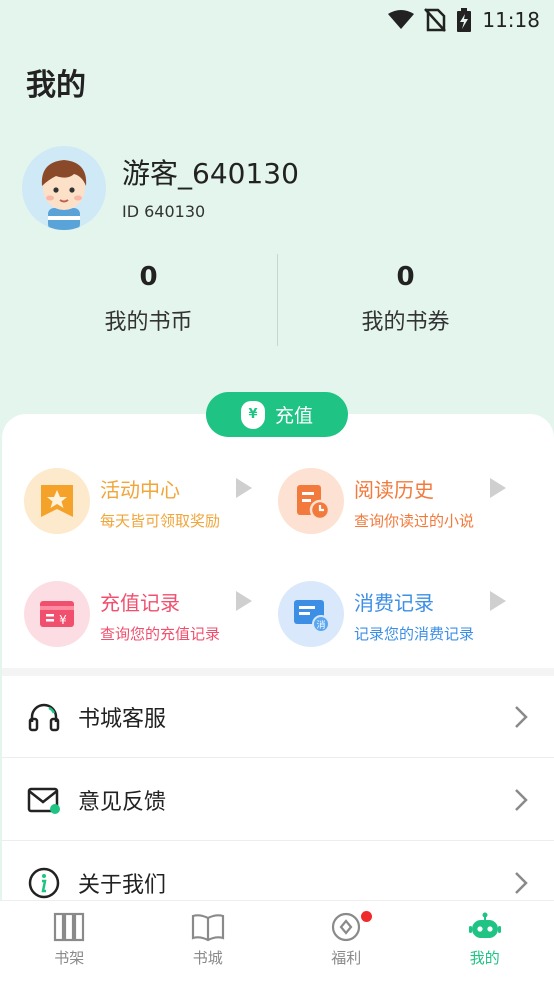 The image size is (554, 982). What do you see at coordinates (464, 20) in the screenshot?
I see `battery-charging-icon` at bounding box center [464, 20].